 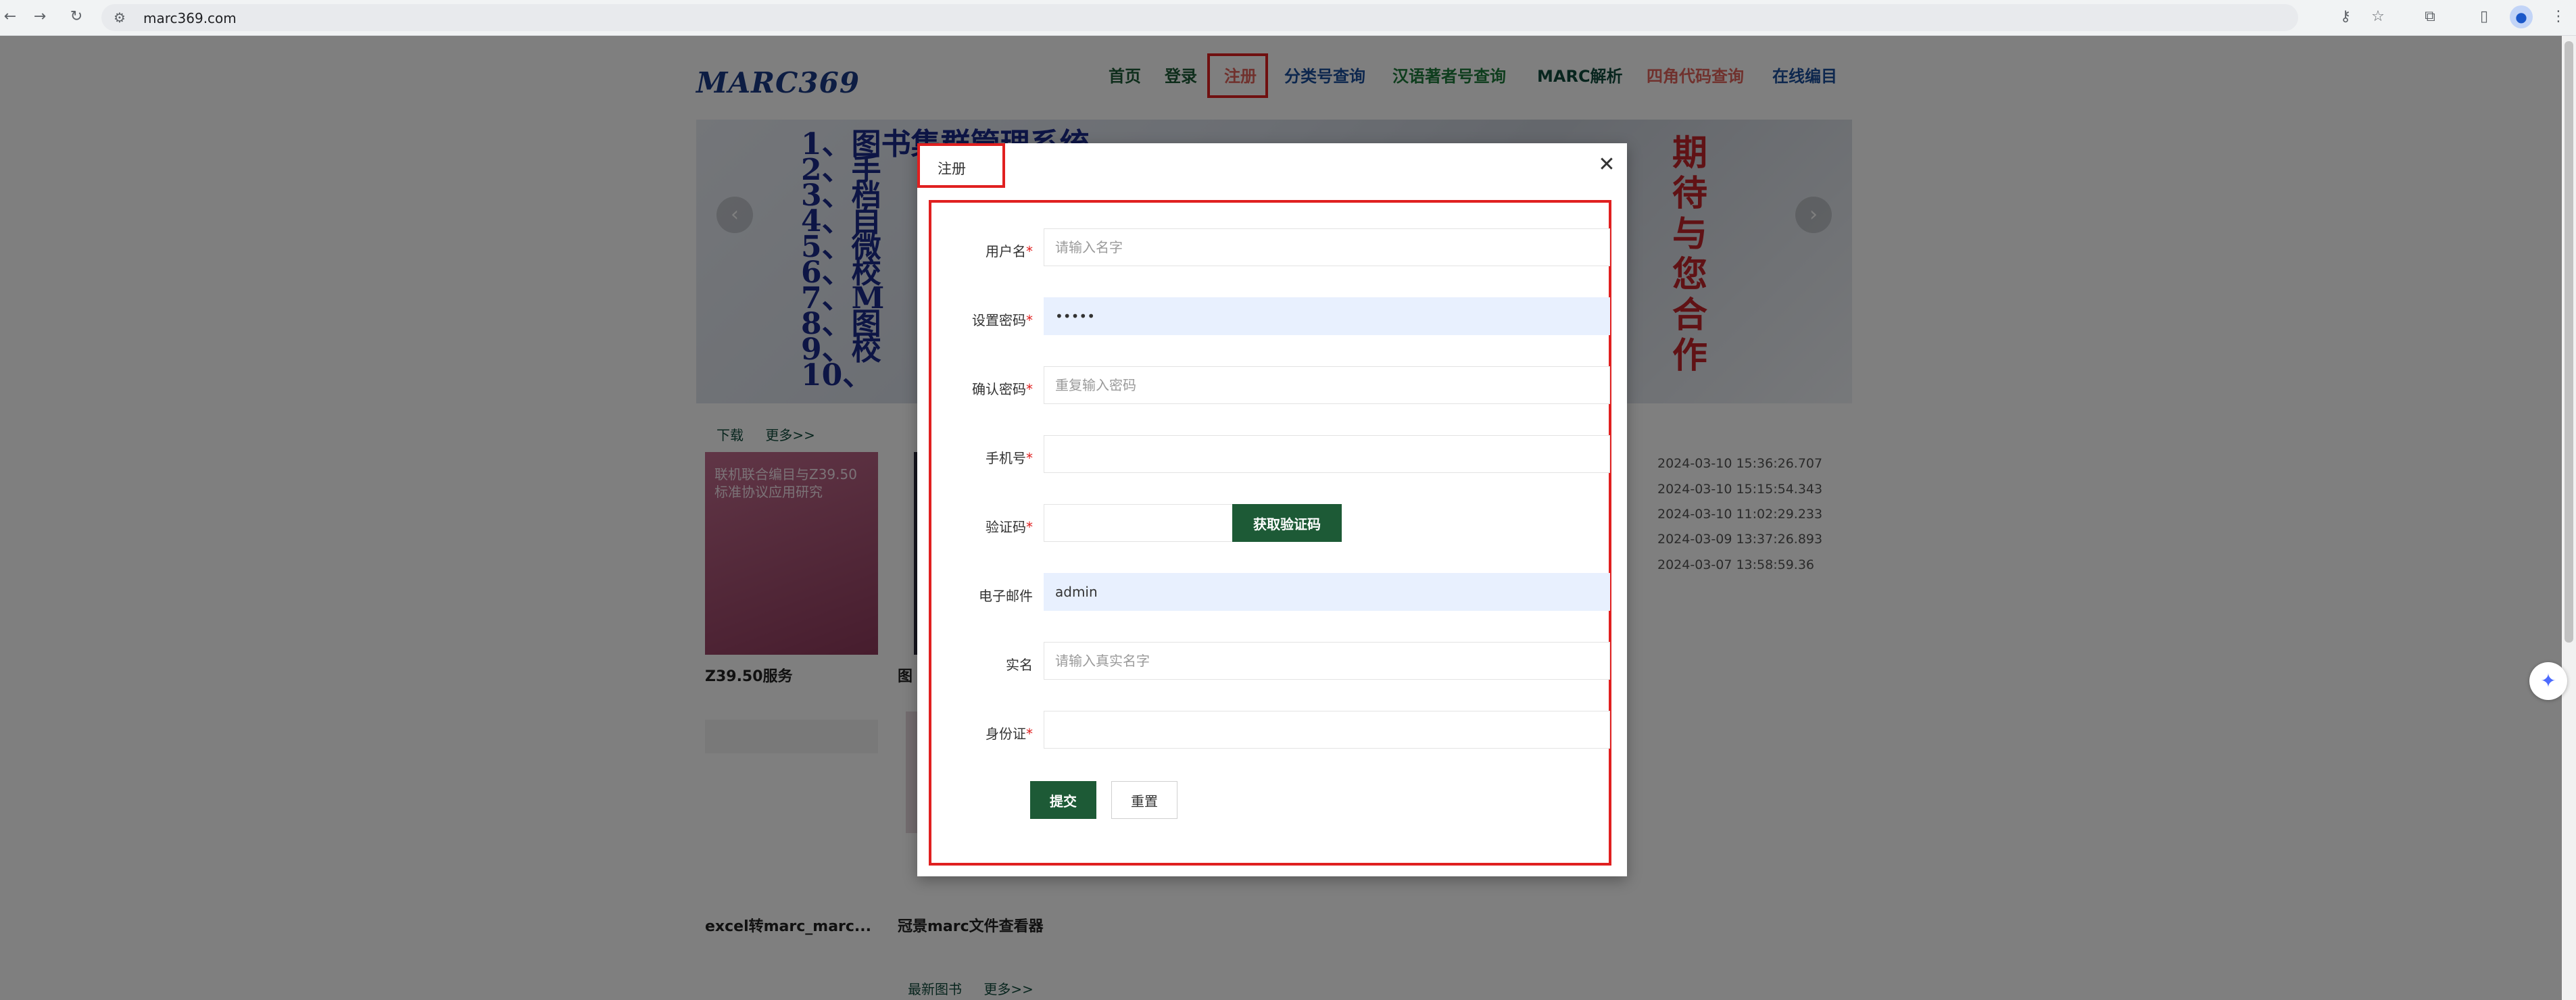 What do you see at coordinates (1019, 665) in the screenshot?
I see `field-label: 实名` at bounding box center [1019, 665].